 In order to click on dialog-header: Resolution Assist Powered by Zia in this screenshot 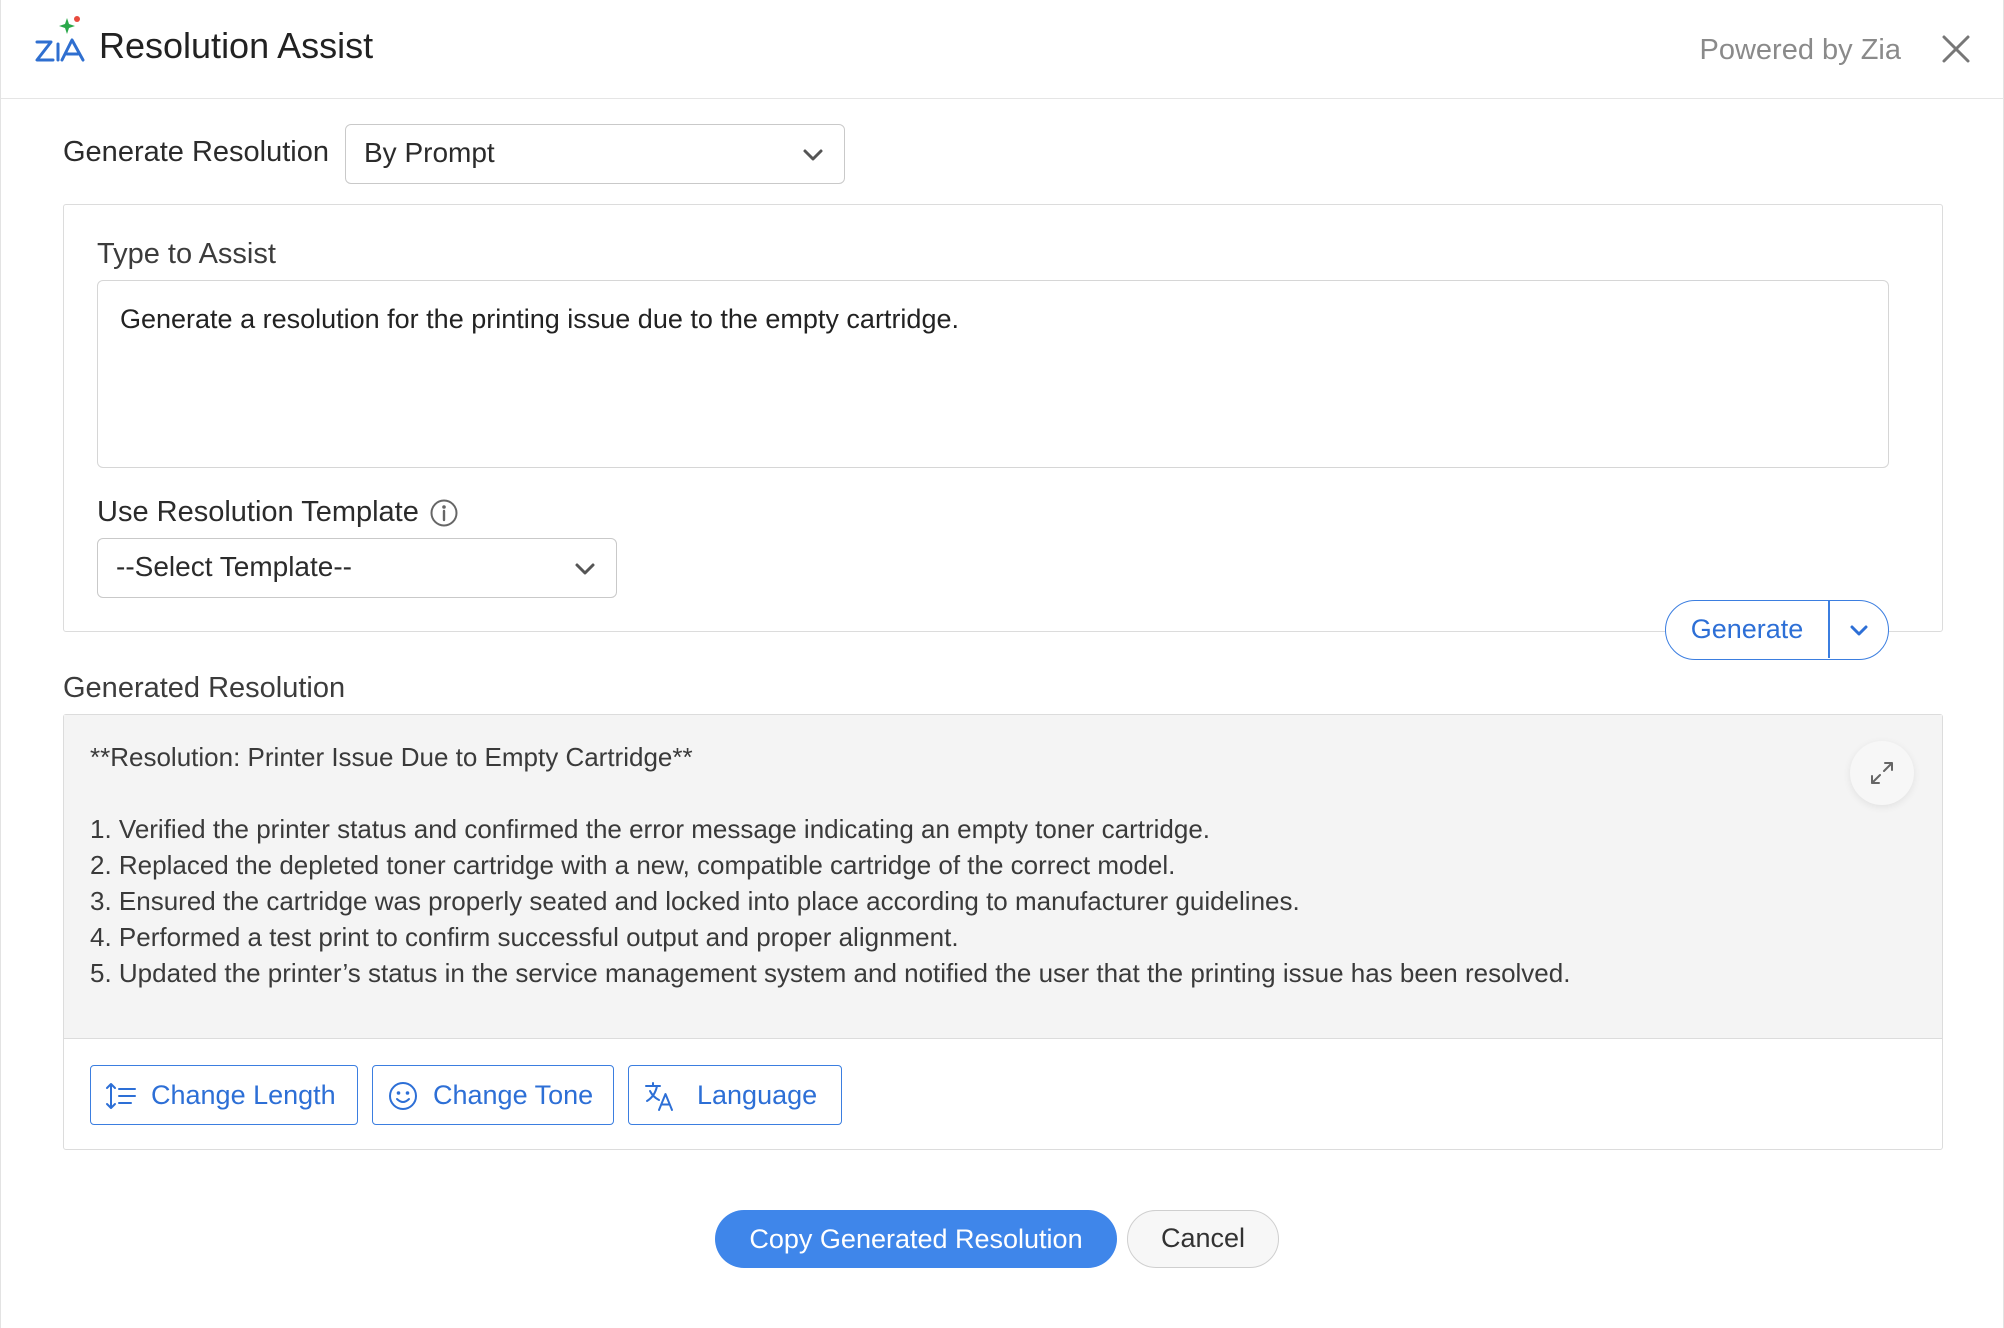, I will do `click(1002, 49)`.